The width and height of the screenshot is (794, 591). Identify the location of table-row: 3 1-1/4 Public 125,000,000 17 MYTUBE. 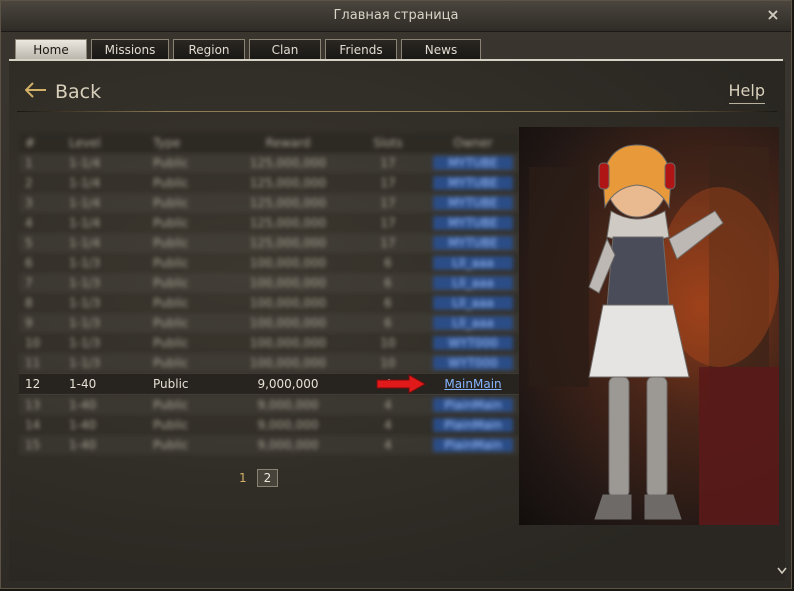
(269, 203).